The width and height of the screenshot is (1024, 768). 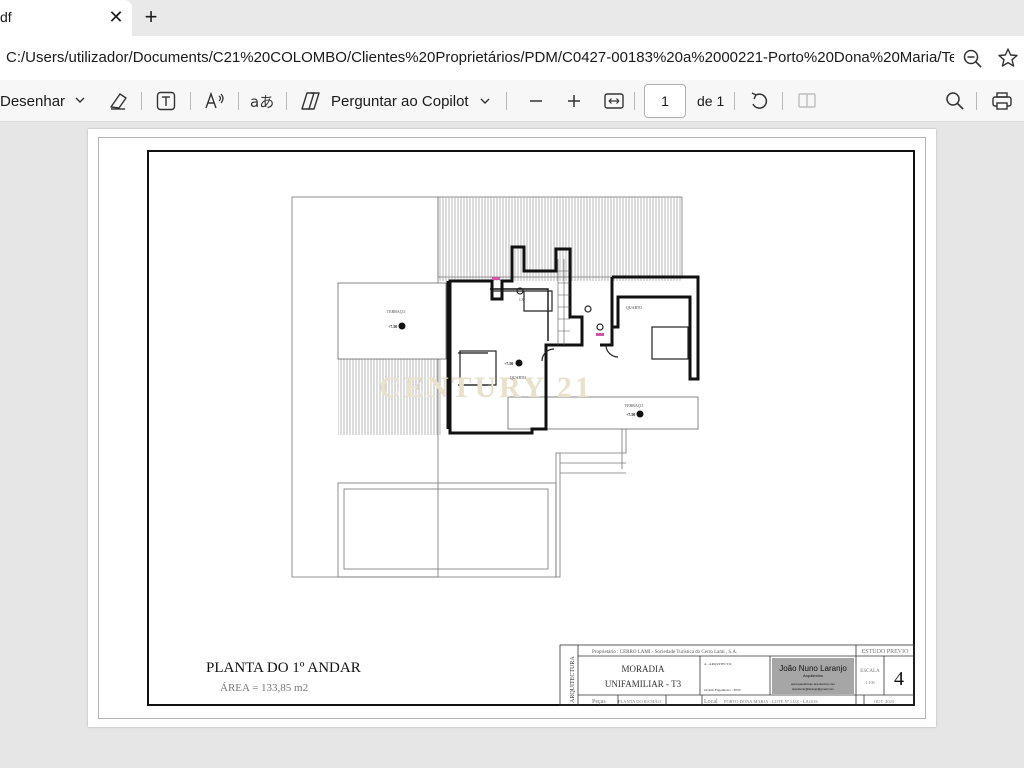 I want to click on project-subtitle: UNIFAMILIAR - T3, so click(x=643, y=684).